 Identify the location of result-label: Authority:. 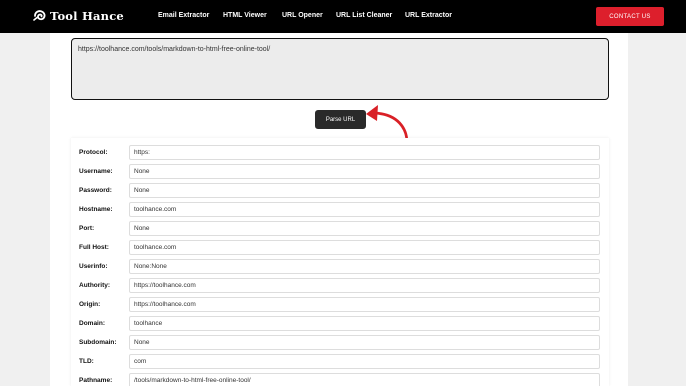
(95, 285).